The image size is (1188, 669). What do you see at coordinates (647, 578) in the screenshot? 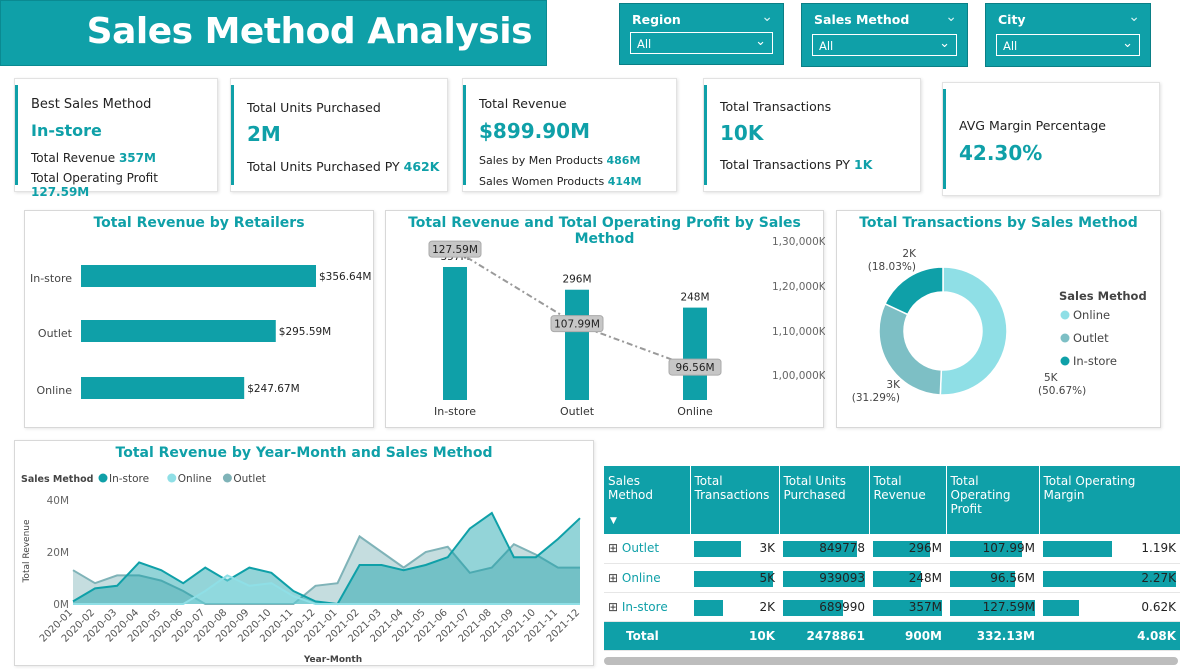
I see `row-label-cell: ⊞ Online` at bounding box center [647, 578].